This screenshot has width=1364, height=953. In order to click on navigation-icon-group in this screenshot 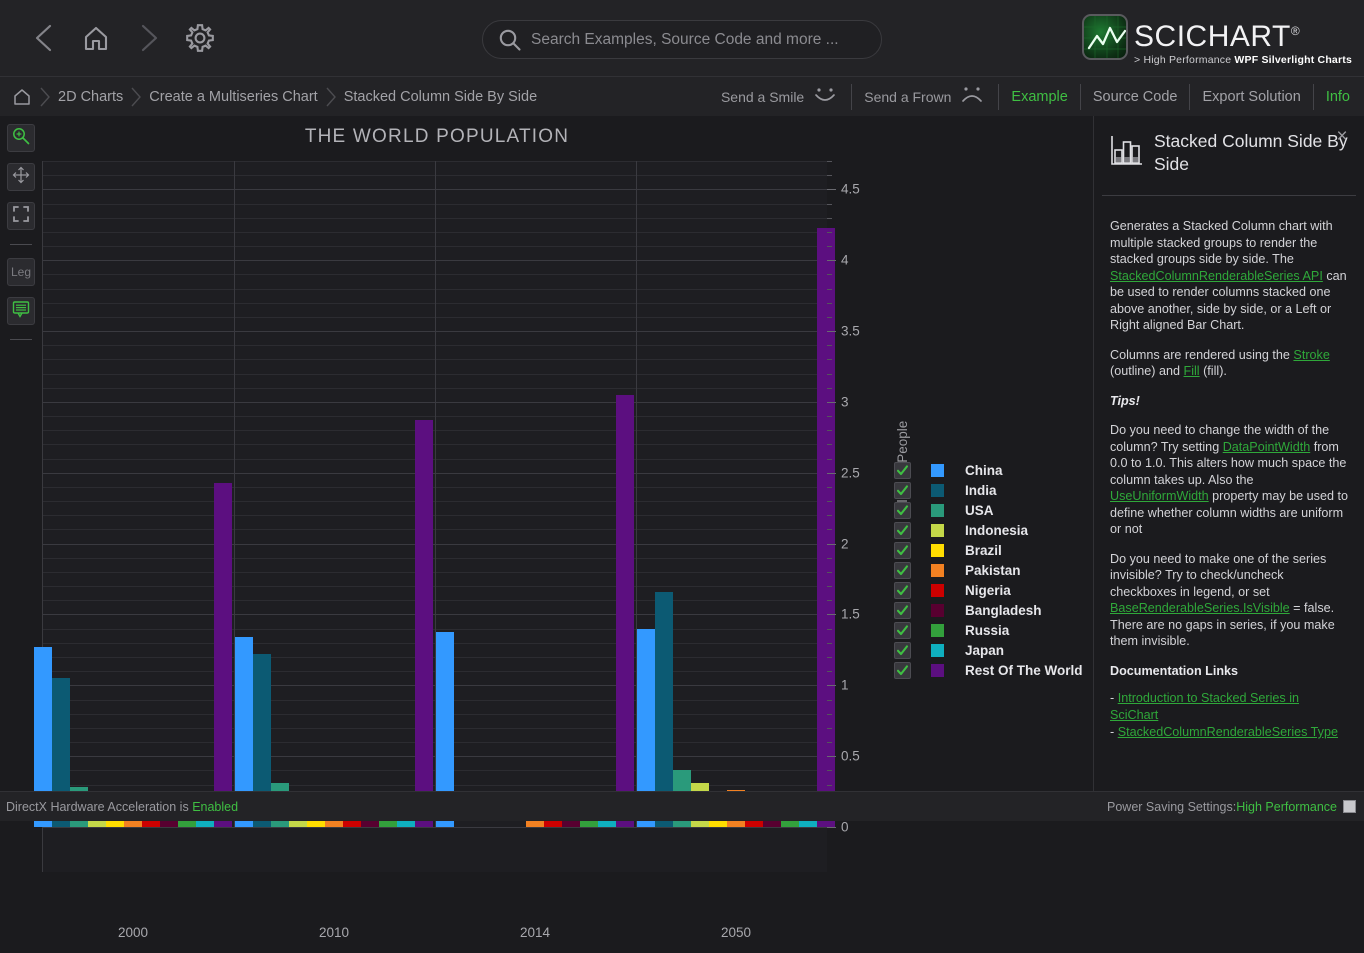, I will do `click(111, 38)`.